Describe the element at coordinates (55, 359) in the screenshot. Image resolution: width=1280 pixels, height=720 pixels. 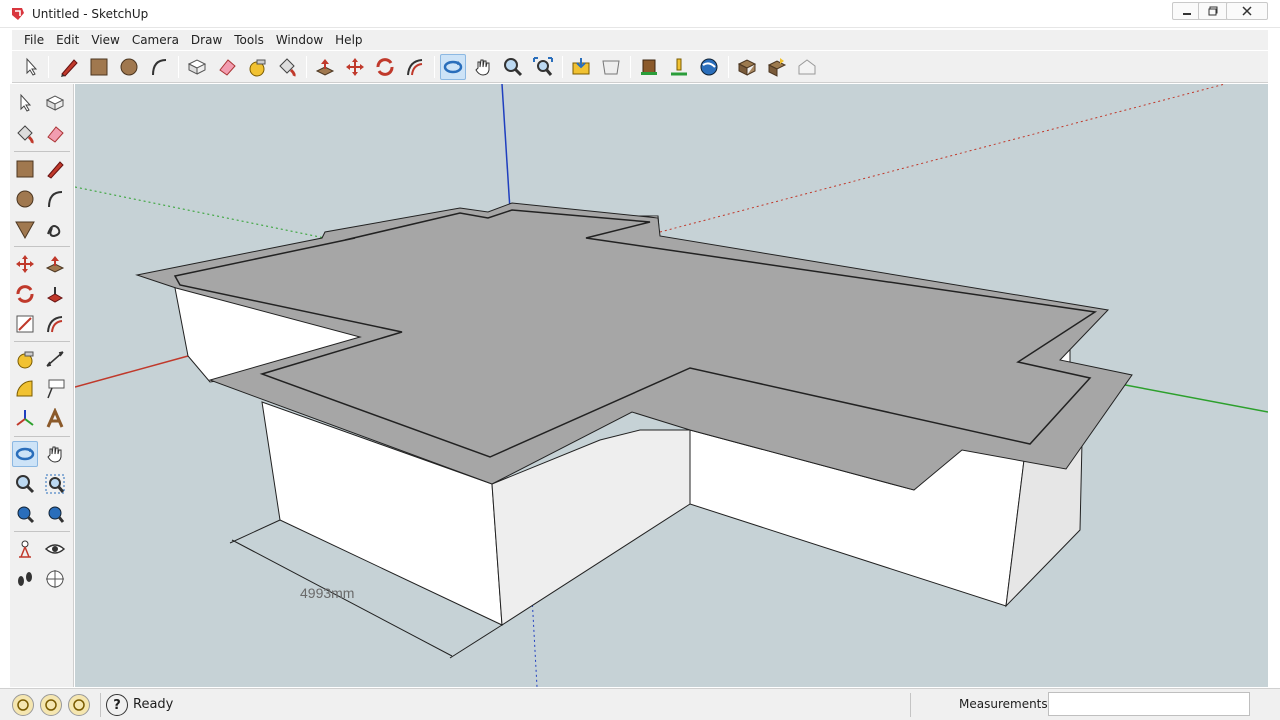
I see `palette-dimension-button` at that location.